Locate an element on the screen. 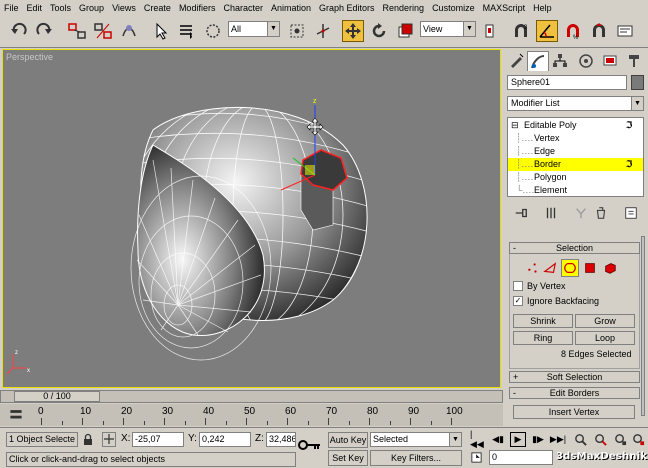  track-bar-icon is located at coordinates (16, 415).